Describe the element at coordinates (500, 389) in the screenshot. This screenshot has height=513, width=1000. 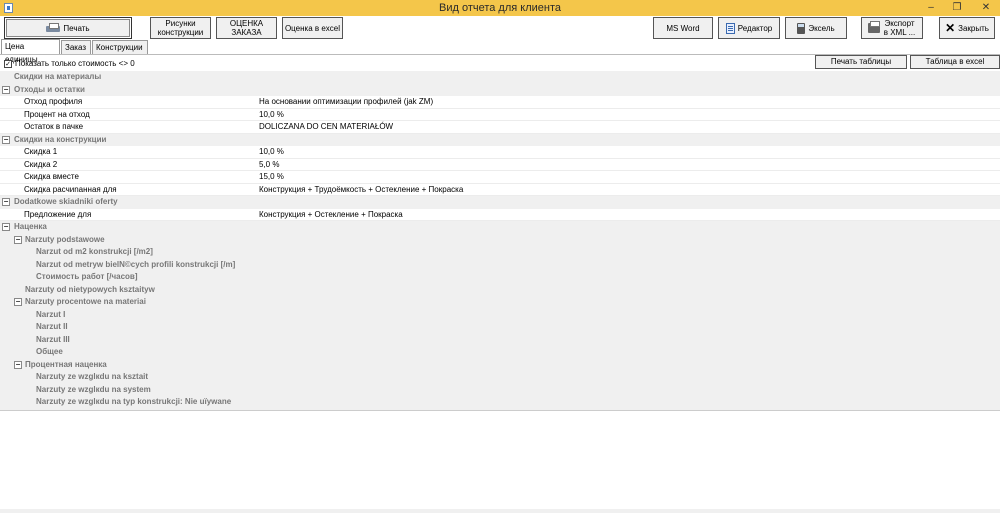
I see `tree-node: Narzuty ze wzglкdu na system` at that location.